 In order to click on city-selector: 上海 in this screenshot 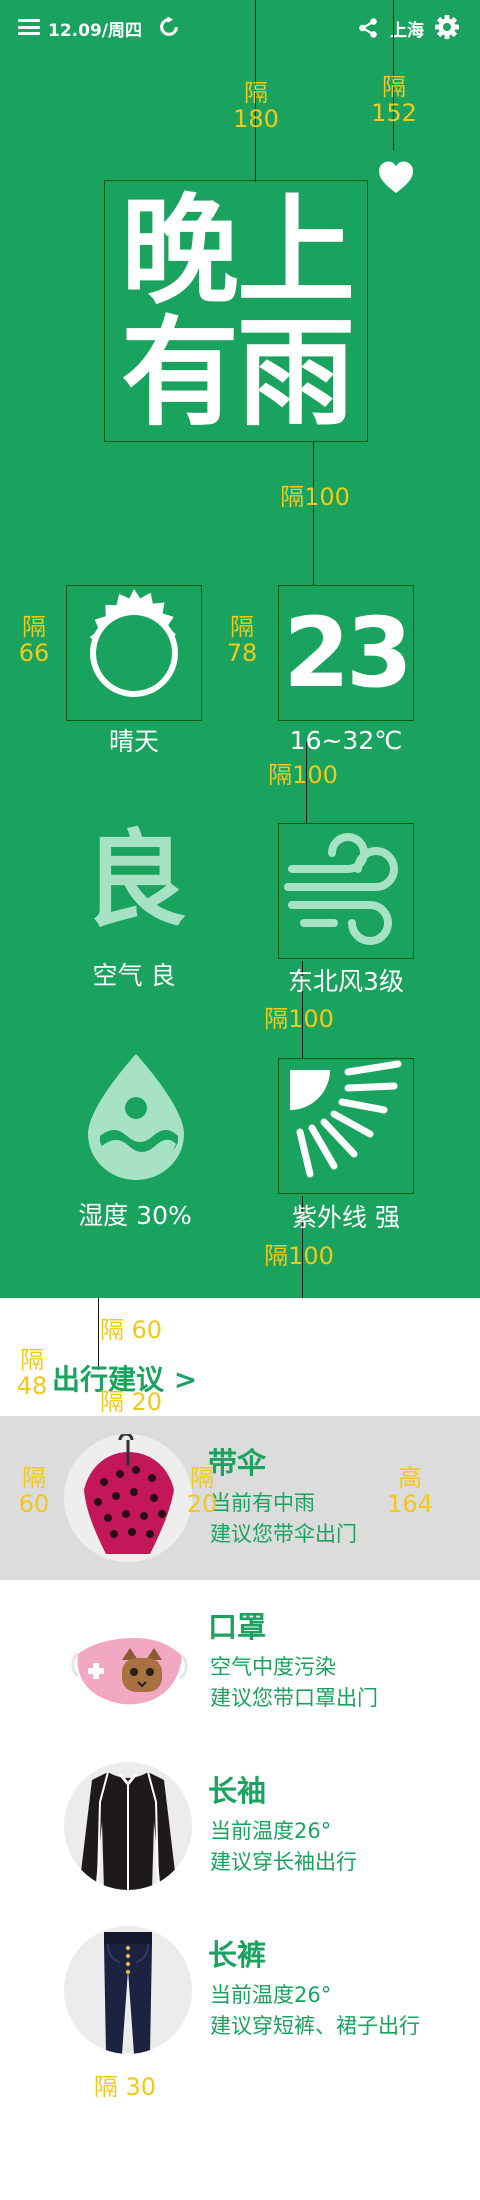, I will do `click(407, 28)`.